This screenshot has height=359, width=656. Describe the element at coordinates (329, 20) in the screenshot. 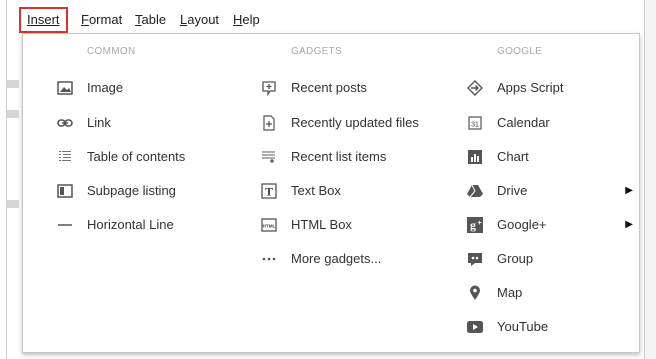

I see `menubar: Insert Format Table Layout Help` at that location.